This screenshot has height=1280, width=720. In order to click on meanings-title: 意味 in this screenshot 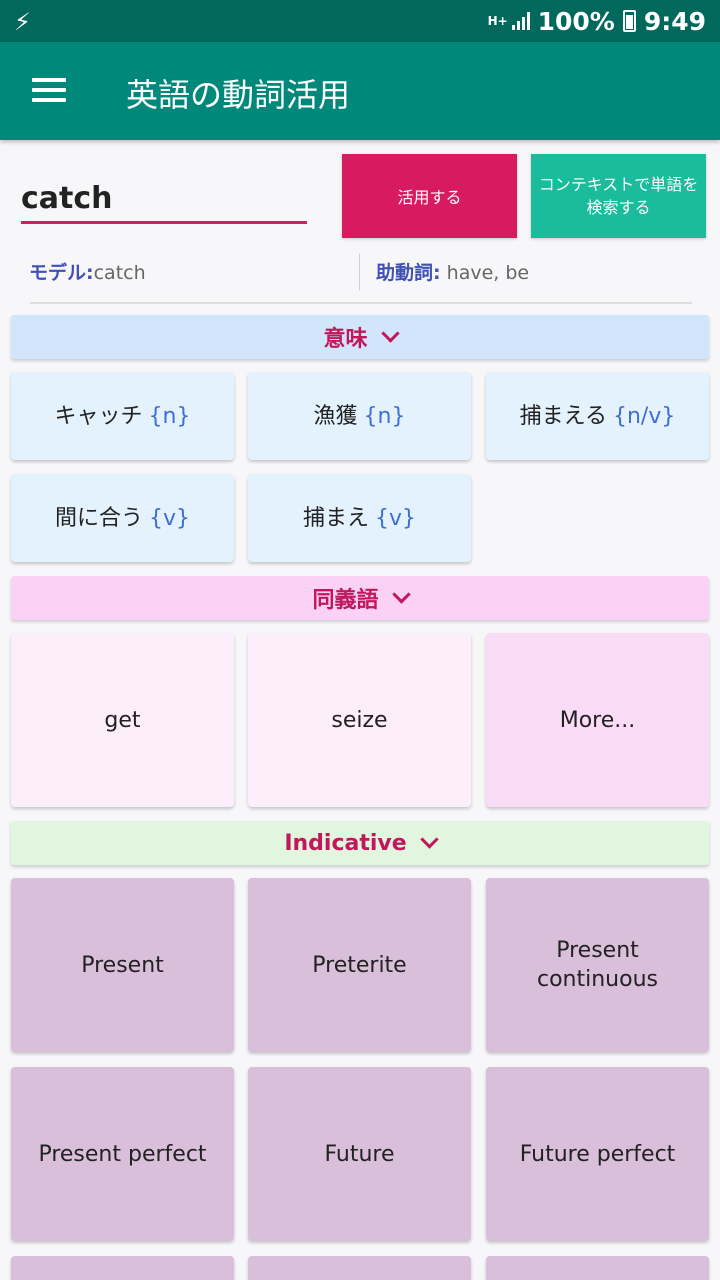, I will do `click(345, 339)`.